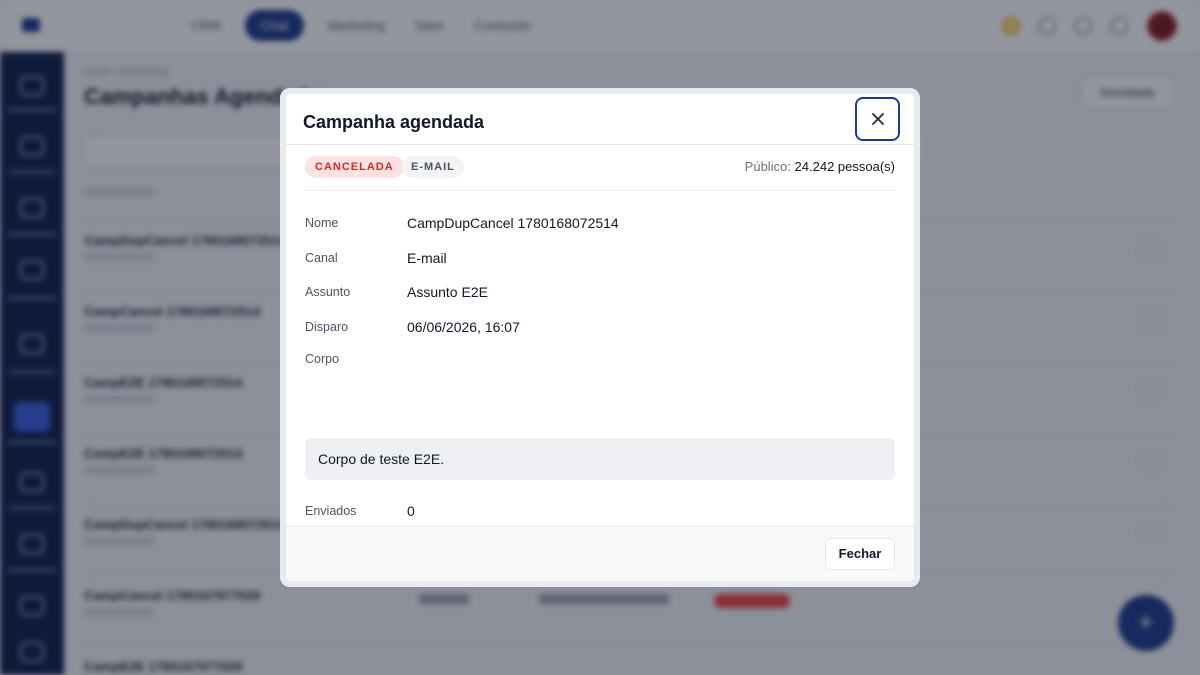 The width and height of the screenshot is (1200, 675). Describe the element at coordinates (328, 292) in the screenshot. I see `field-label: Assunto` at that location.